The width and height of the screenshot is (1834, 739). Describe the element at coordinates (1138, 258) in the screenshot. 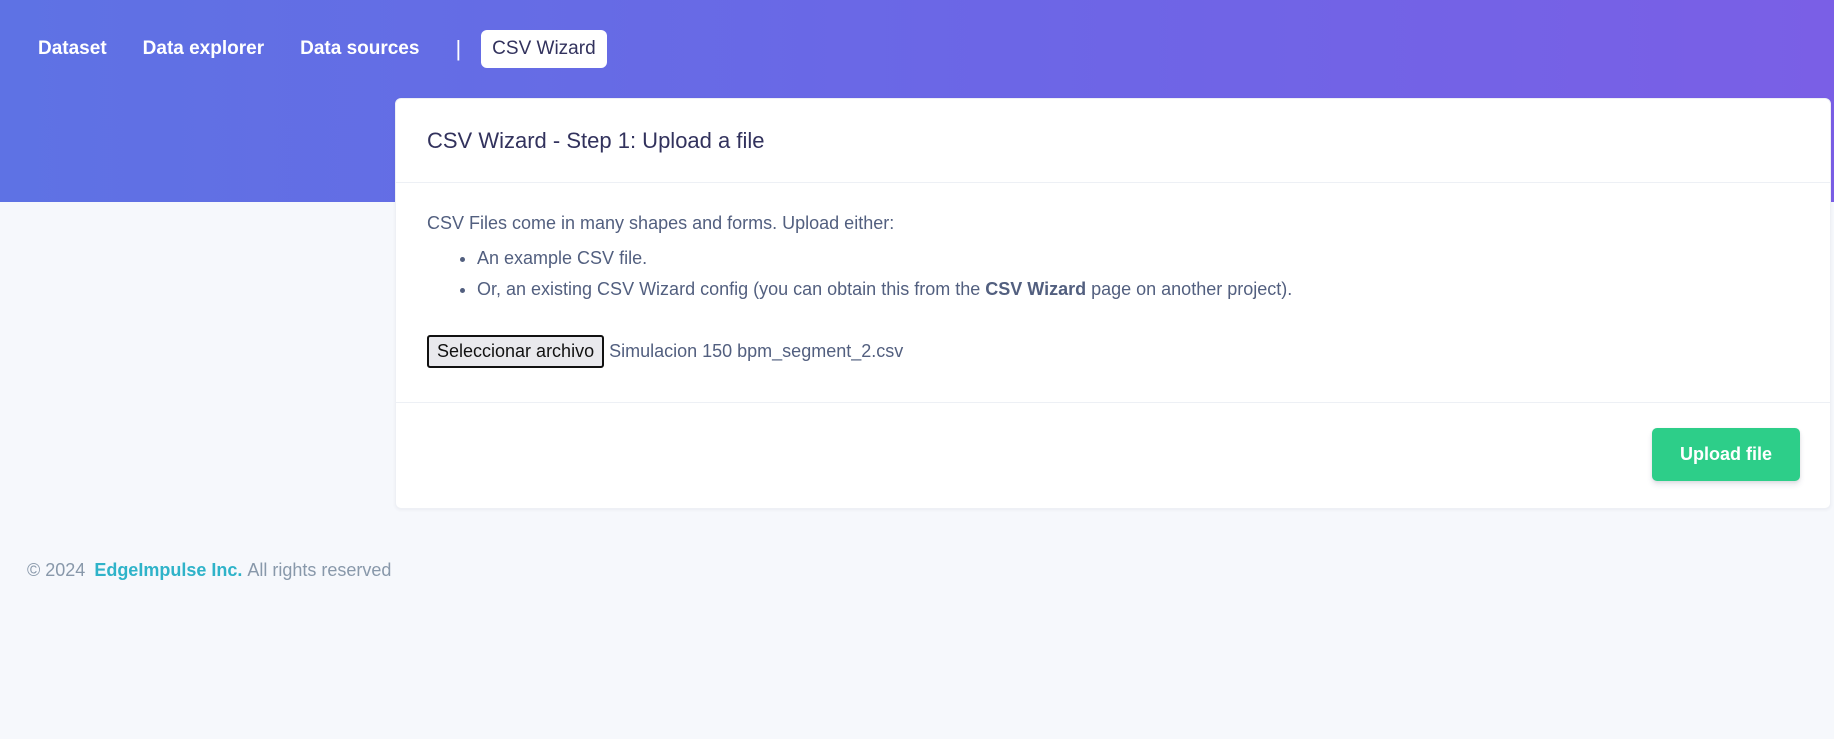

I see `list-item-example-csv: An example CSV file.` at that location.